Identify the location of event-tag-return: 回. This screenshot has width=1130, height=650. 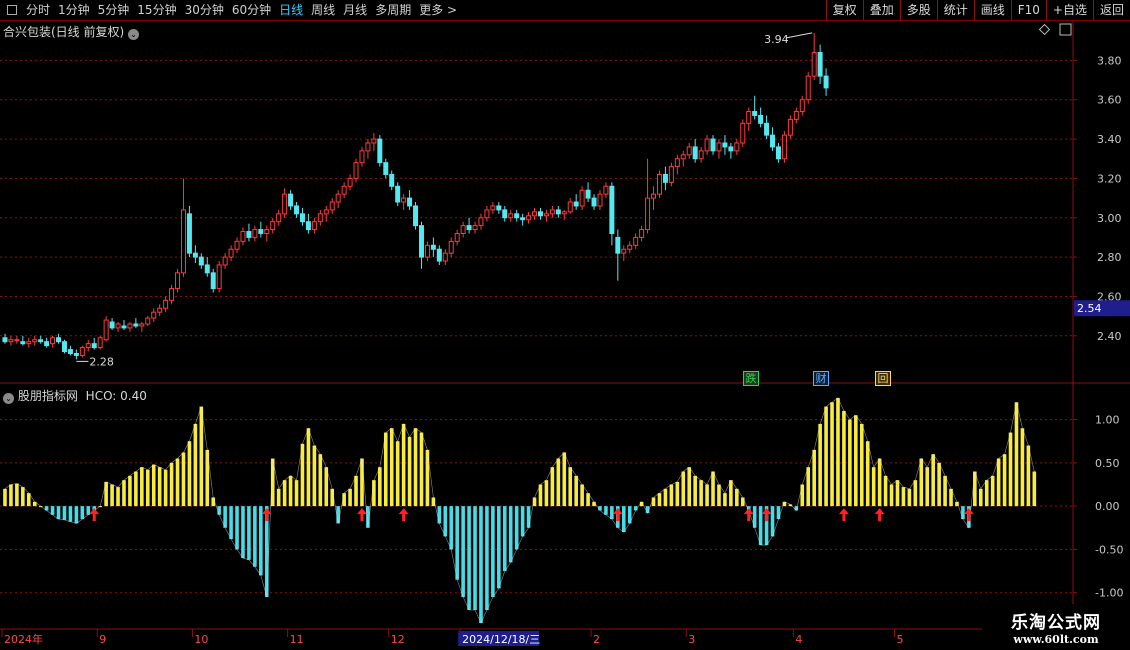
(883, 378).